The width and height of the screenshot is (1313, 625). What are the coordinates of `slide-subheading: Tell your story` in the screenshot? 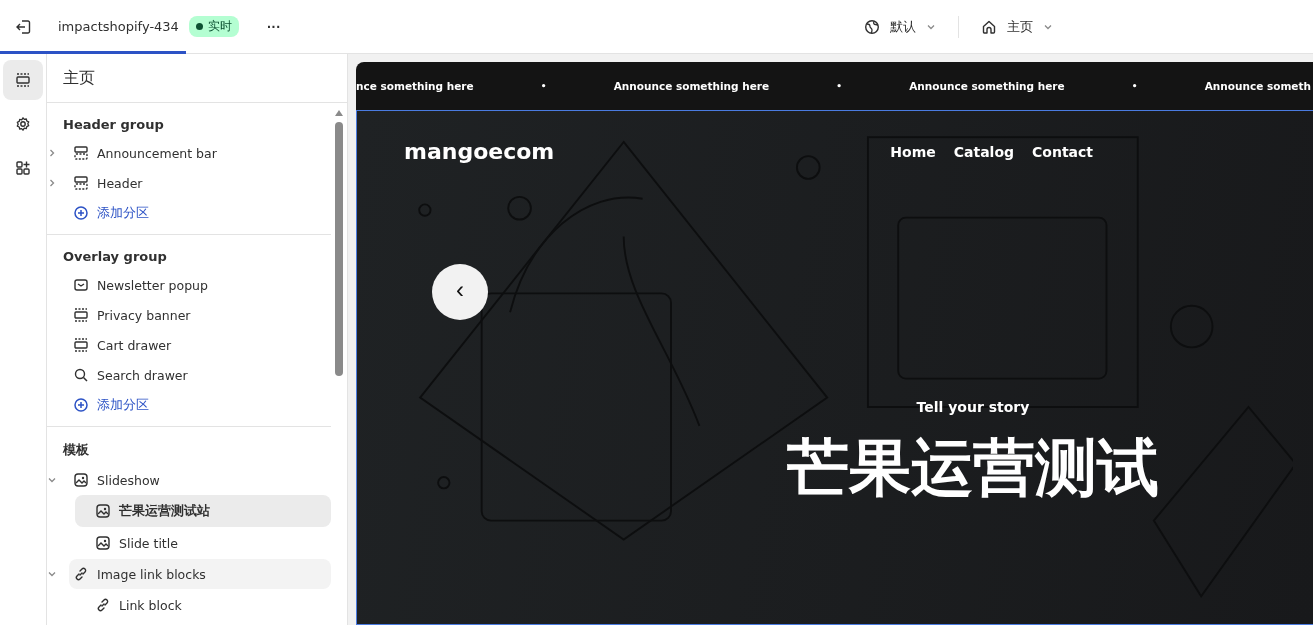 It's located at (973, 407).